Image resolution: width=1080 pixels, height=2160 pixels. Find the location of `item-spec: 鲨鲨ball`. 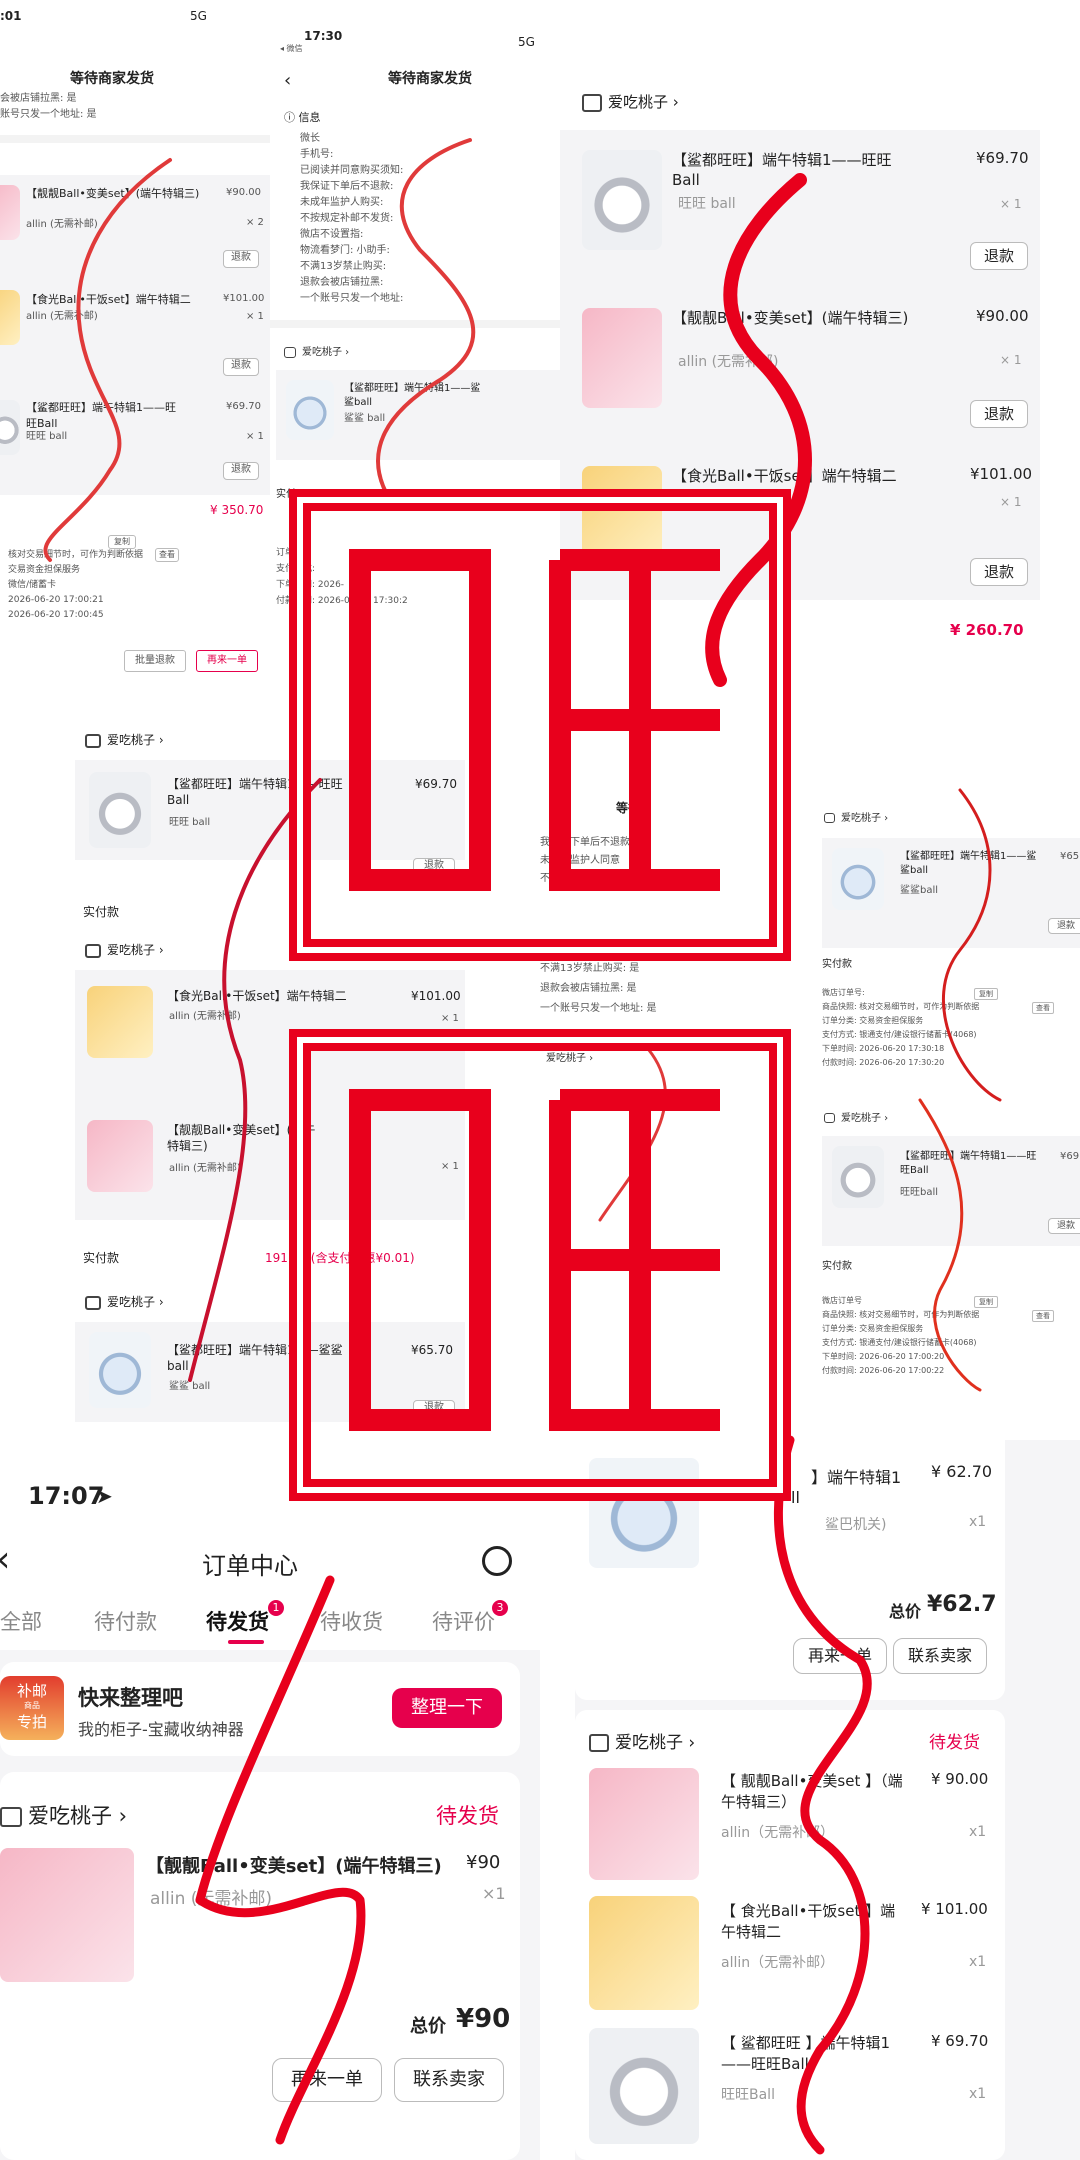

item-spec: 鲨鲨ball is located at coordinates (919, 890).